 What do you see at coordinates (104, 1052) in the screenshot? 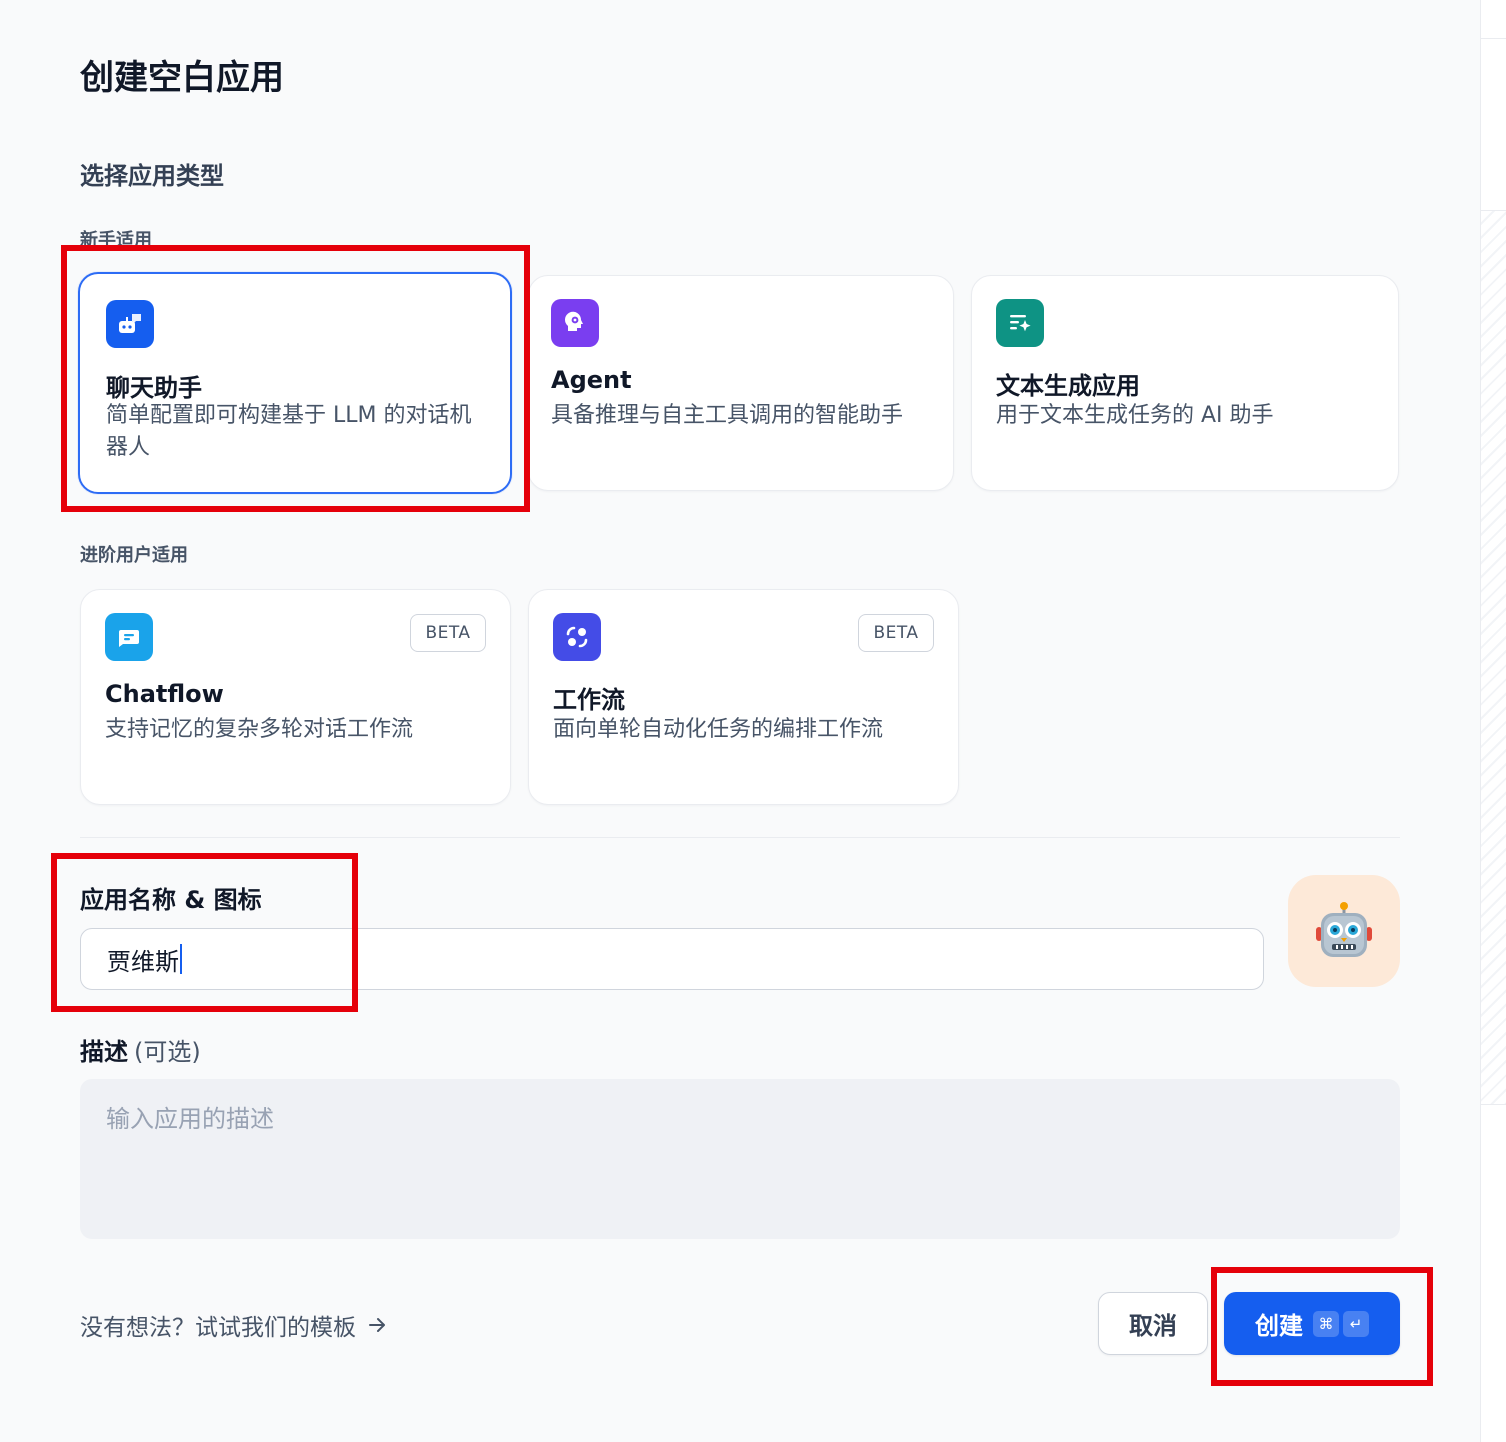
I see `description-label-text: 描述` at bounding box center [104, 1052].